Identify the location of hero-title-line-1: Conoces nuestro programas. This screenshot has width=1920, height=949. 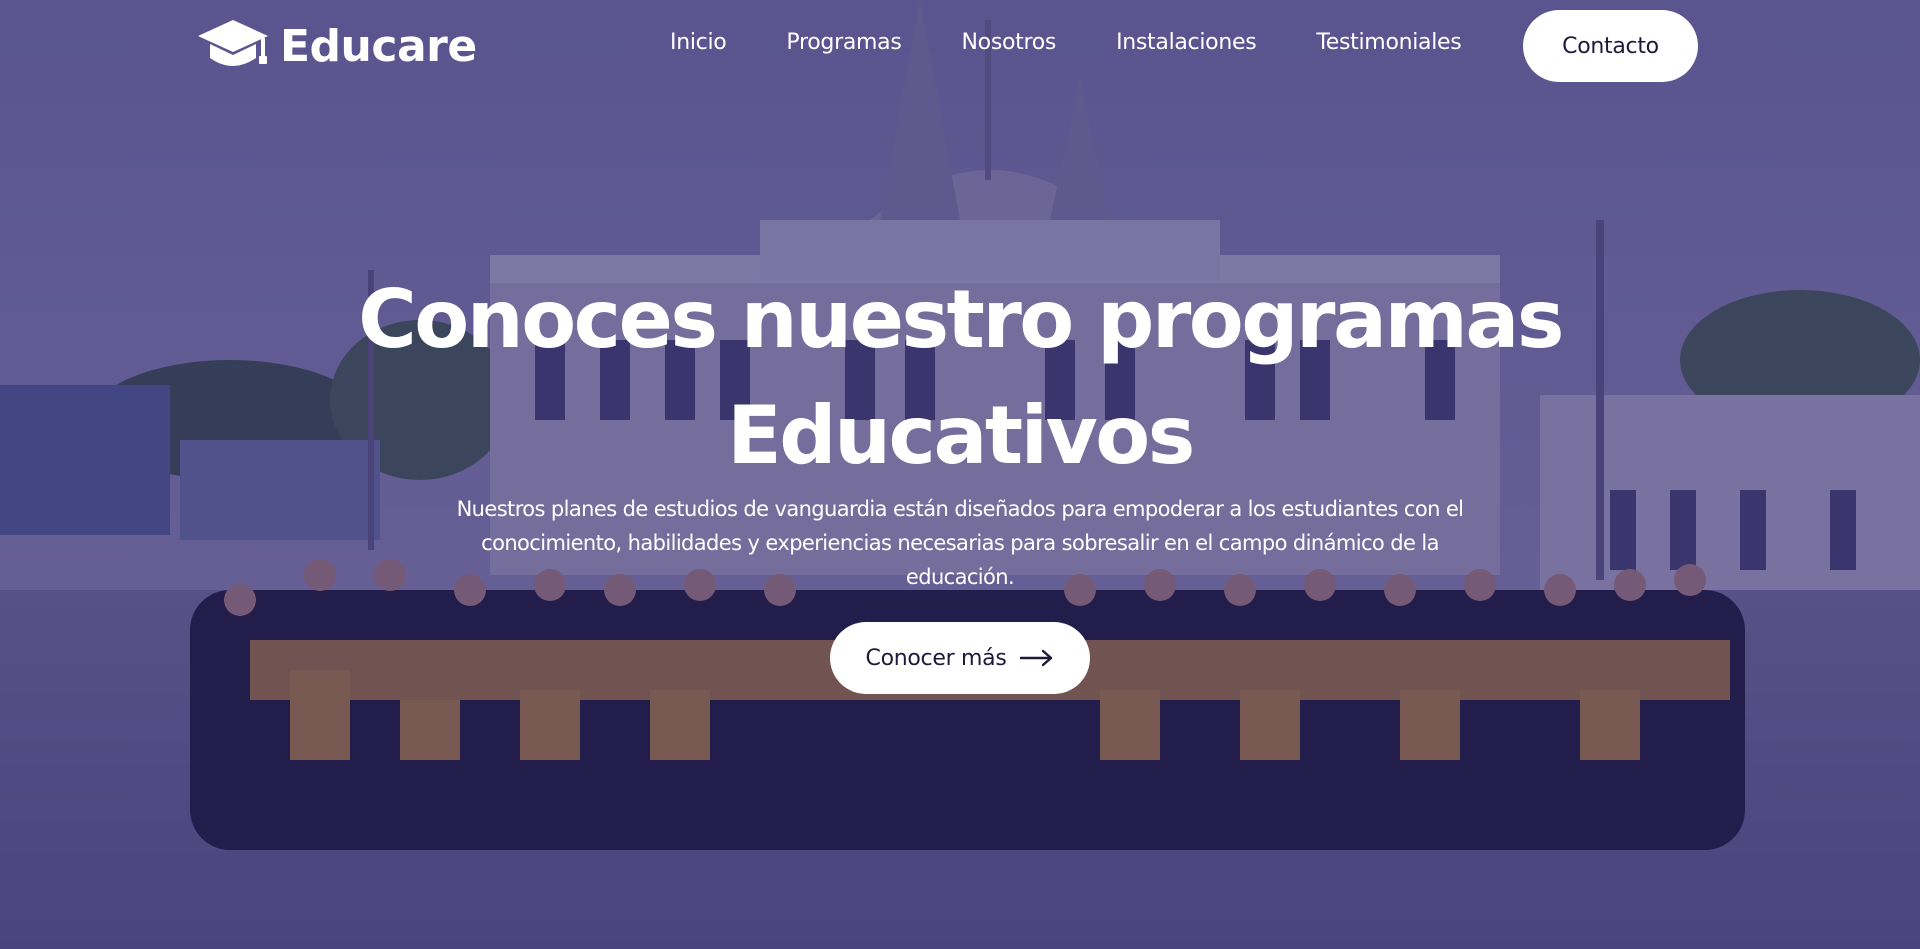
(961, 319).